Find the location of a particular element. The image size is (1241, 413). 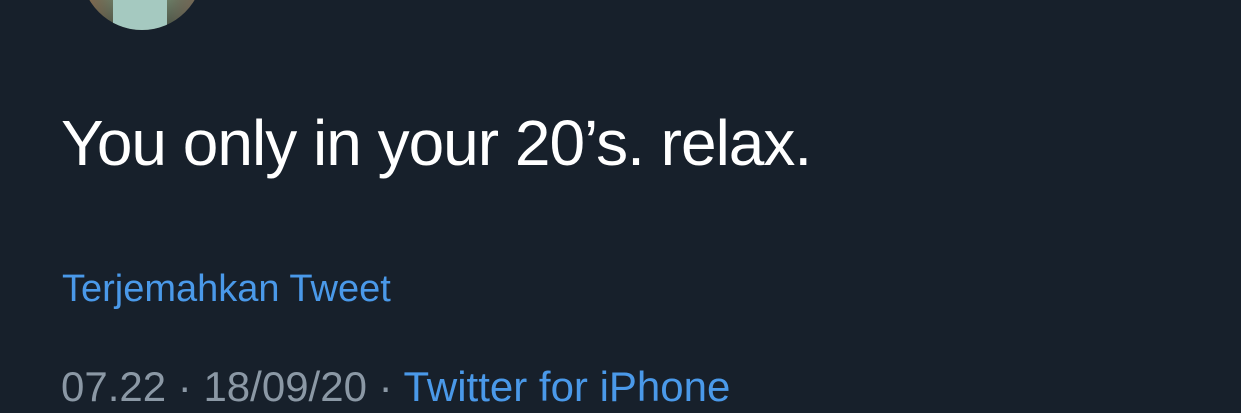

tweet-source-link: Twitter for iPhone is located at coordinates (567, 386).